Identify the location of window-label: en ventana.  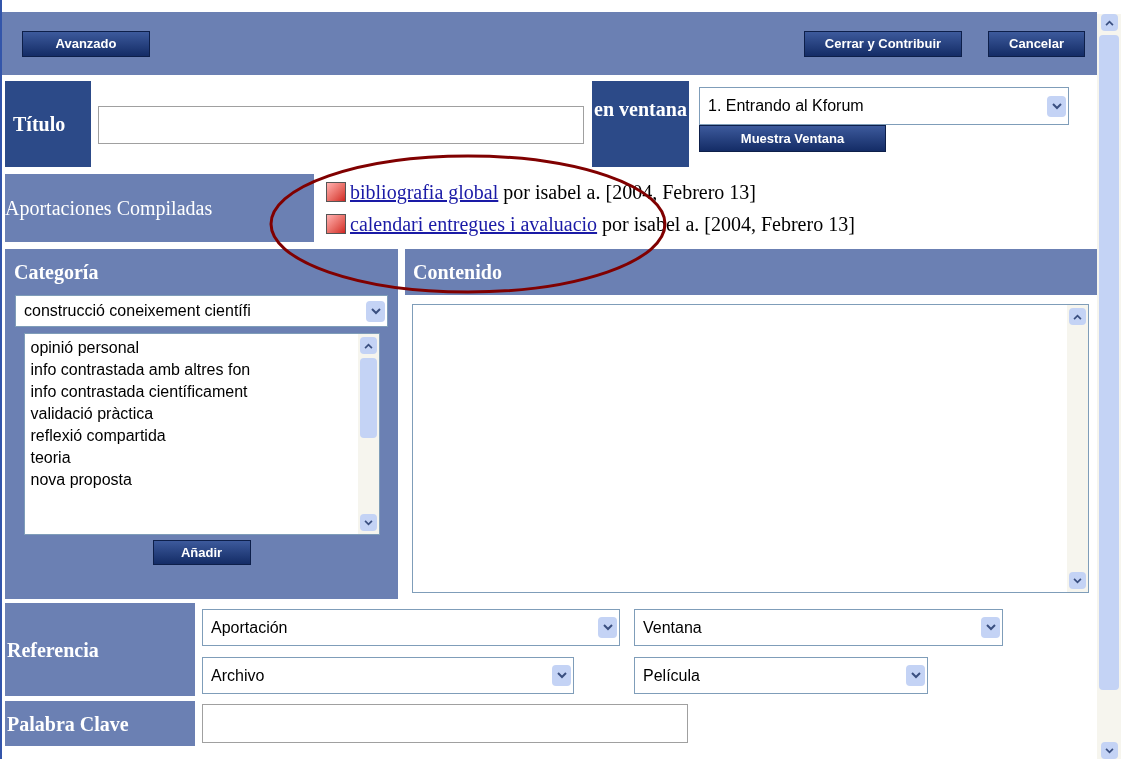
(640, 124).